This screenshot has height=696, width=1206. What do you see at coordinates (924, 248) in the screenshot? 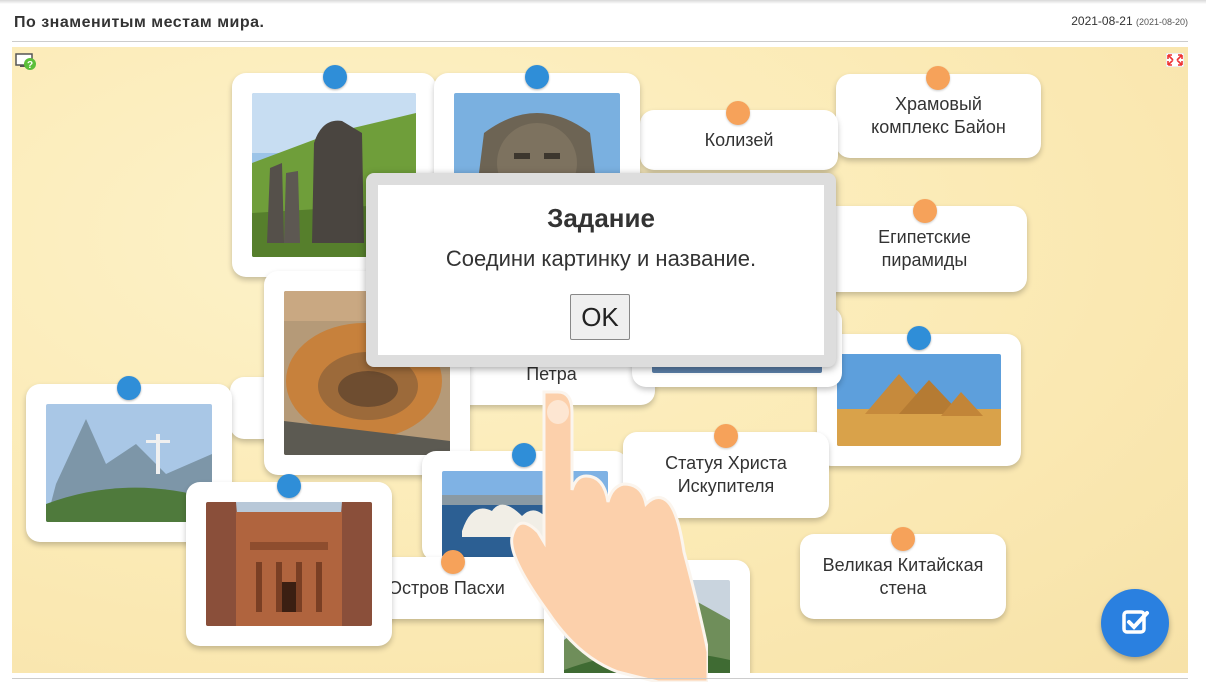
I see `label-pyramids-text: Египетские пирамиды` at bounding box center [924, 248].